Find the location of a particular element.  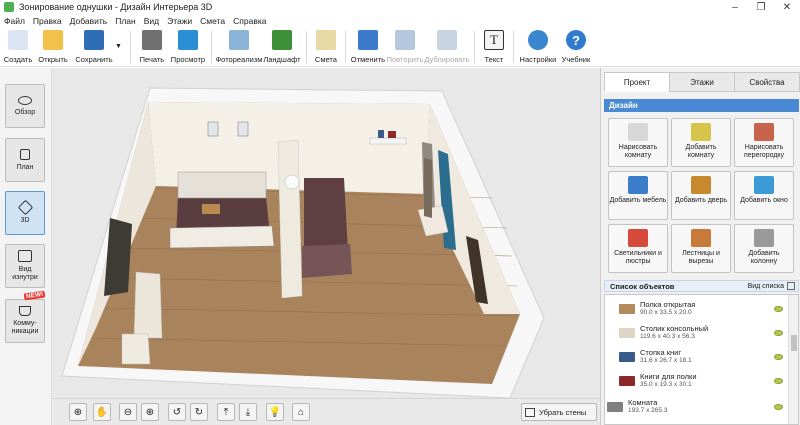

inside-view-label: Вид изнутри is located at coordinates (25, 273).